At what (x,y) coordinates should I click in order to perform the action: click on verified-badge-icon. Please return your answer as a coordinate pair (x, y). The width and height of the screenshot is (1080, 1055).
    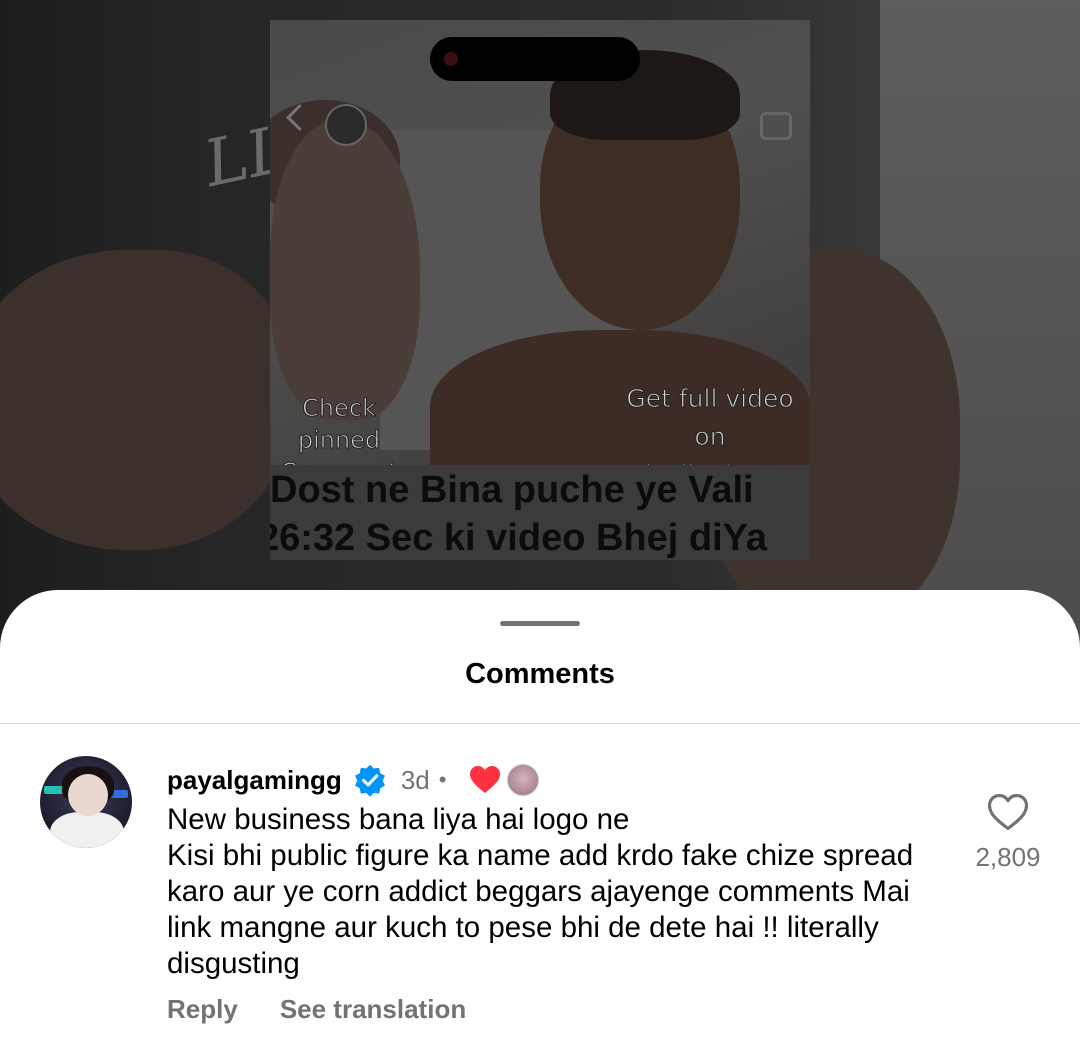
    Looking at the image, I should click on (369, 780).